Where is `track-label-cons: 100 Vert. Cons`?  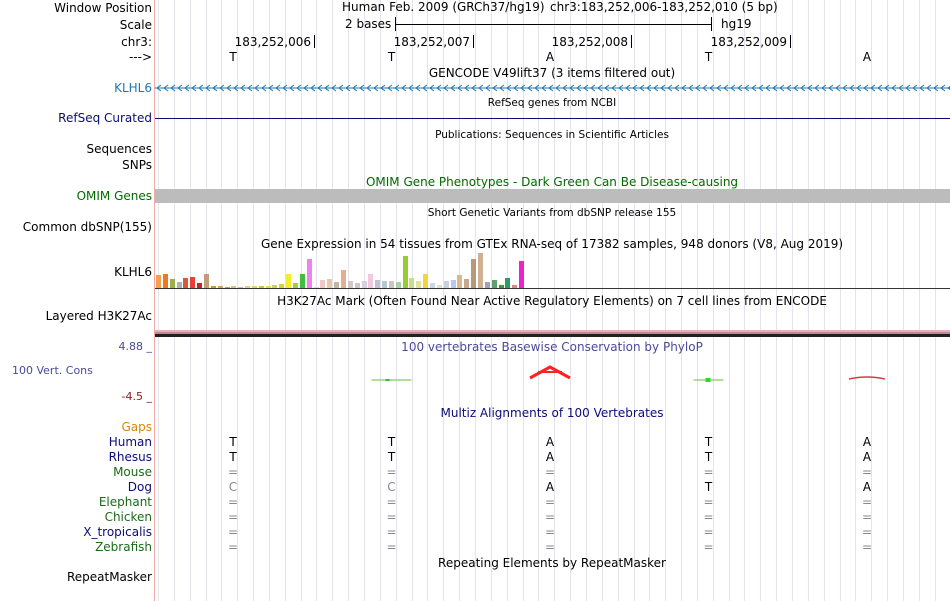
track-label-cons: 100 Vert. Cons is located at coordinates (52, 371).